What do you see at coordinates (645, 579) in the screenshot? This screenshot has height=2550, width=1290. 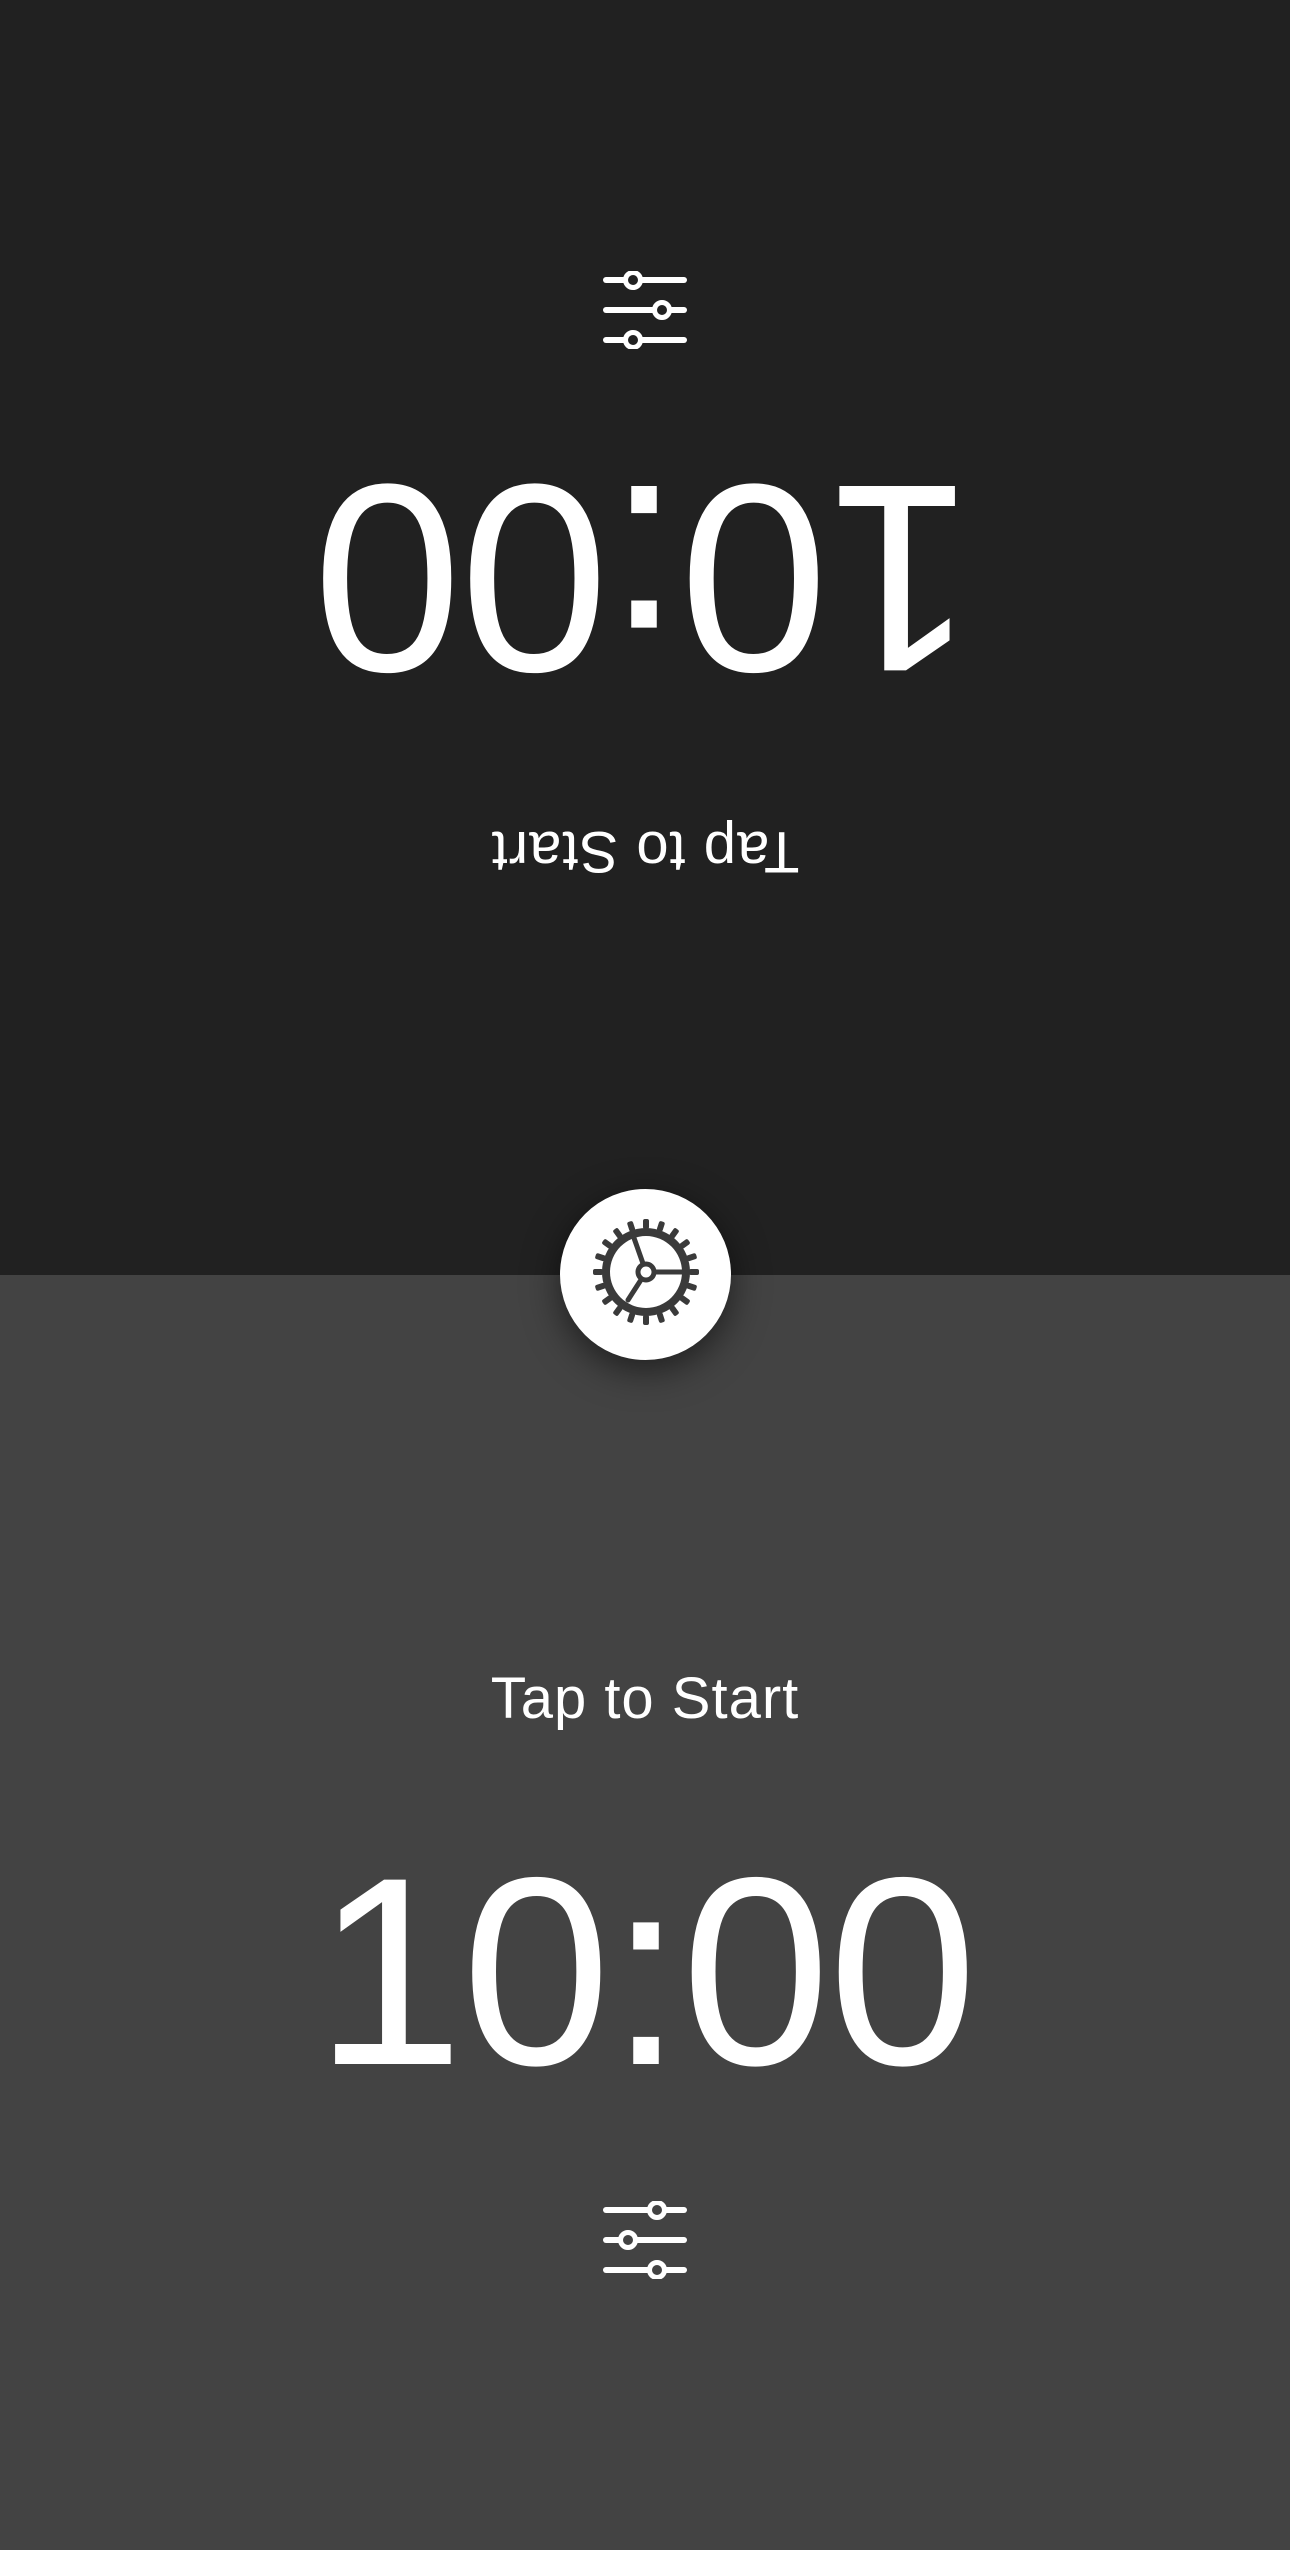 I see `top-player-time: 10:00` at bounding box center [645, 579].